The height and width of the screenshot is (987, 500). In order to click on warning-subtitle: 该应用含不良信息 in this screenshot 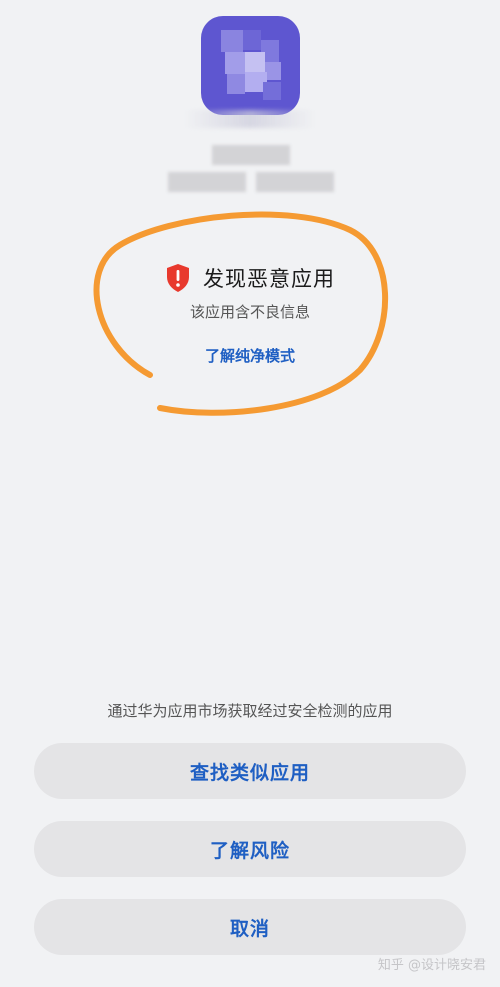, I will do `click(249, 312)`.